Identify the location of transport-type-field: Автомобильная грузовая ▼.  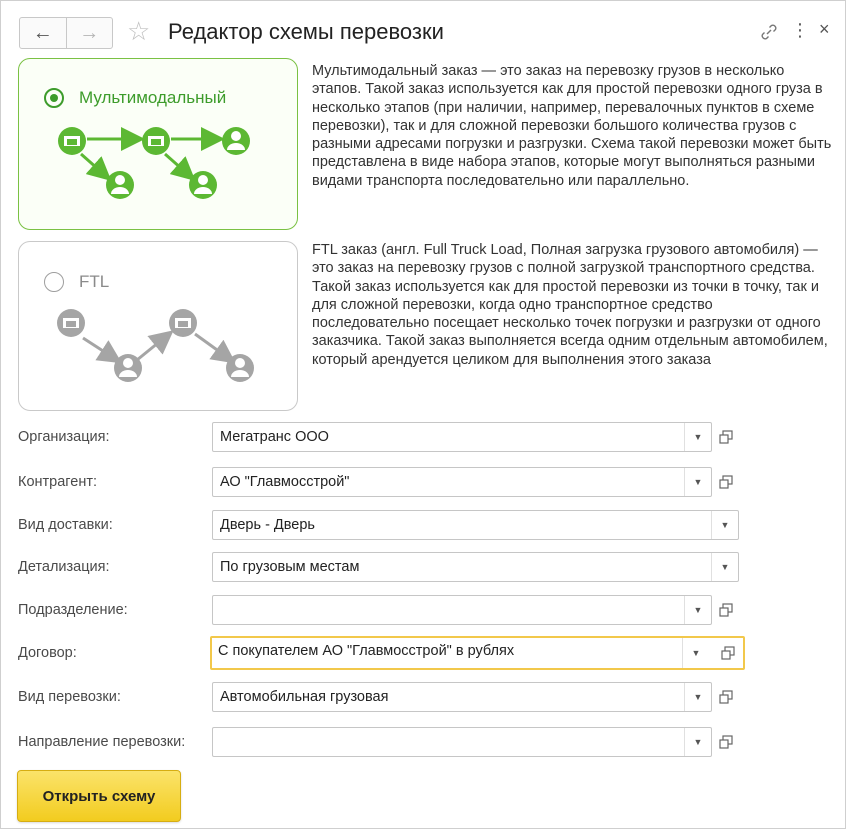
(462, 697).